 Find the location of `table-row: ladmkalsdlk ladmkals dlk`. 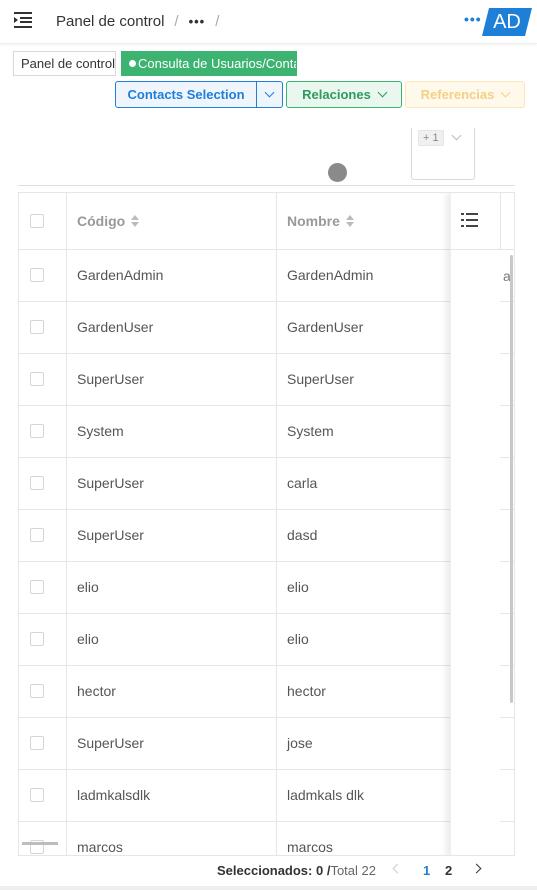

table-row: ladmkalsdlk ladmkals dlk is located at coordinates (266, 796).